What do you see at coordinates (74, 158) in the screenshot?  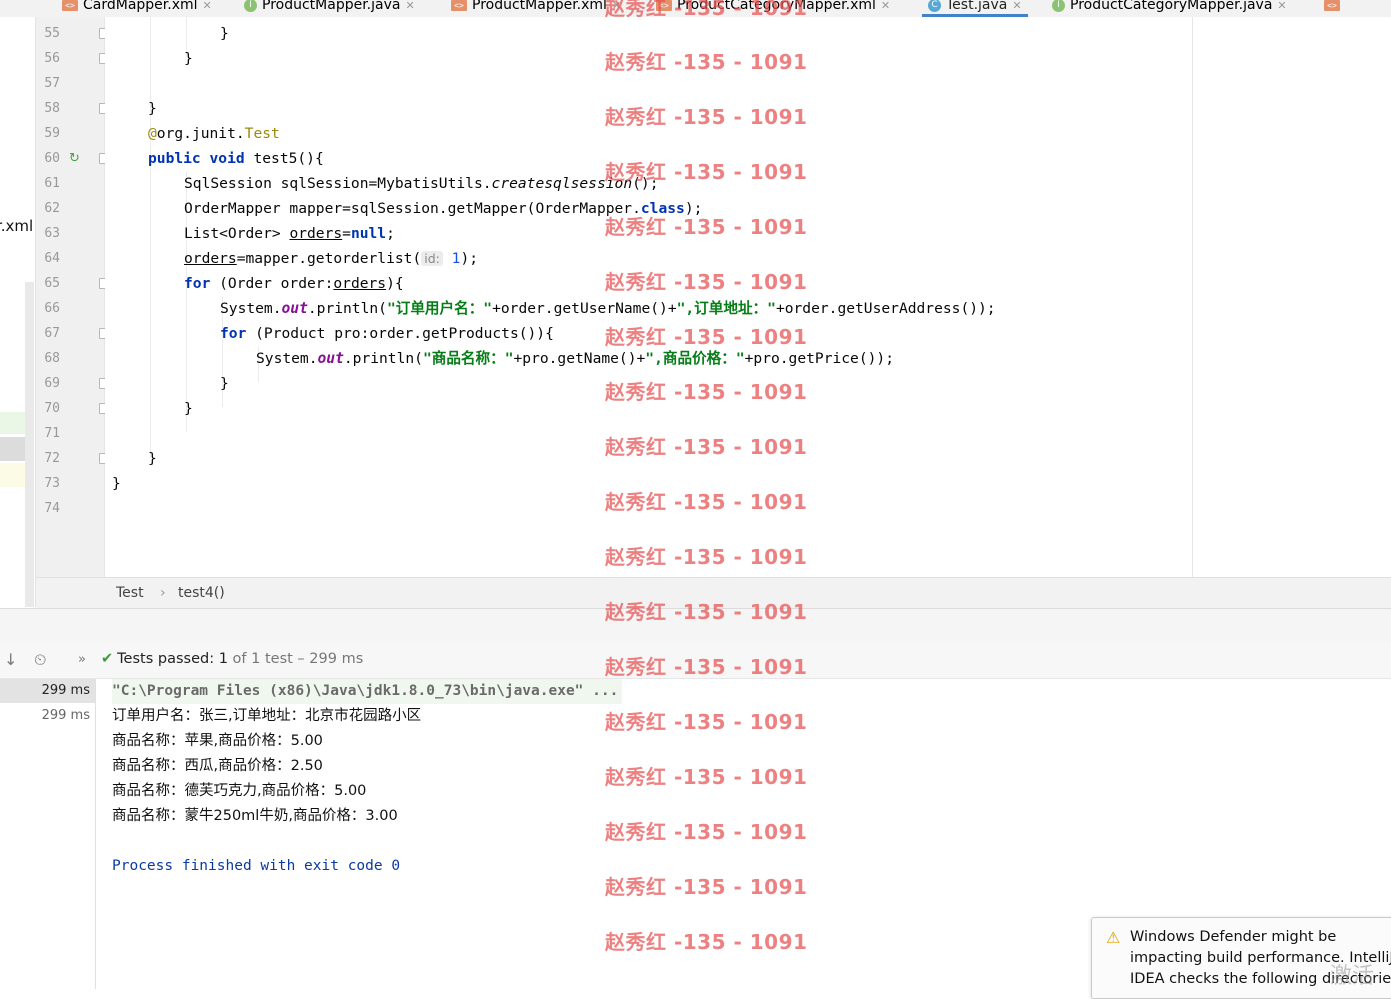 I see `run-test-icon: ↻` at bounding box center [74, 158].